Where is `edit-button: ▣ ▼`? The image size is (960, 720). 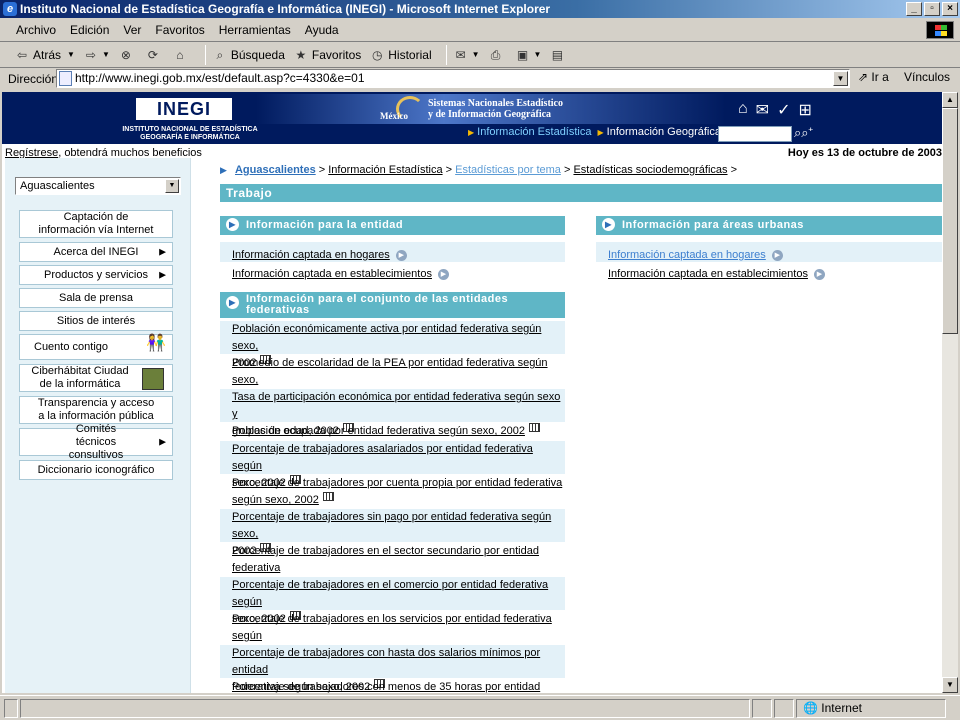 edit-button: ▣ ▼ is located at coordinates (528, 55).